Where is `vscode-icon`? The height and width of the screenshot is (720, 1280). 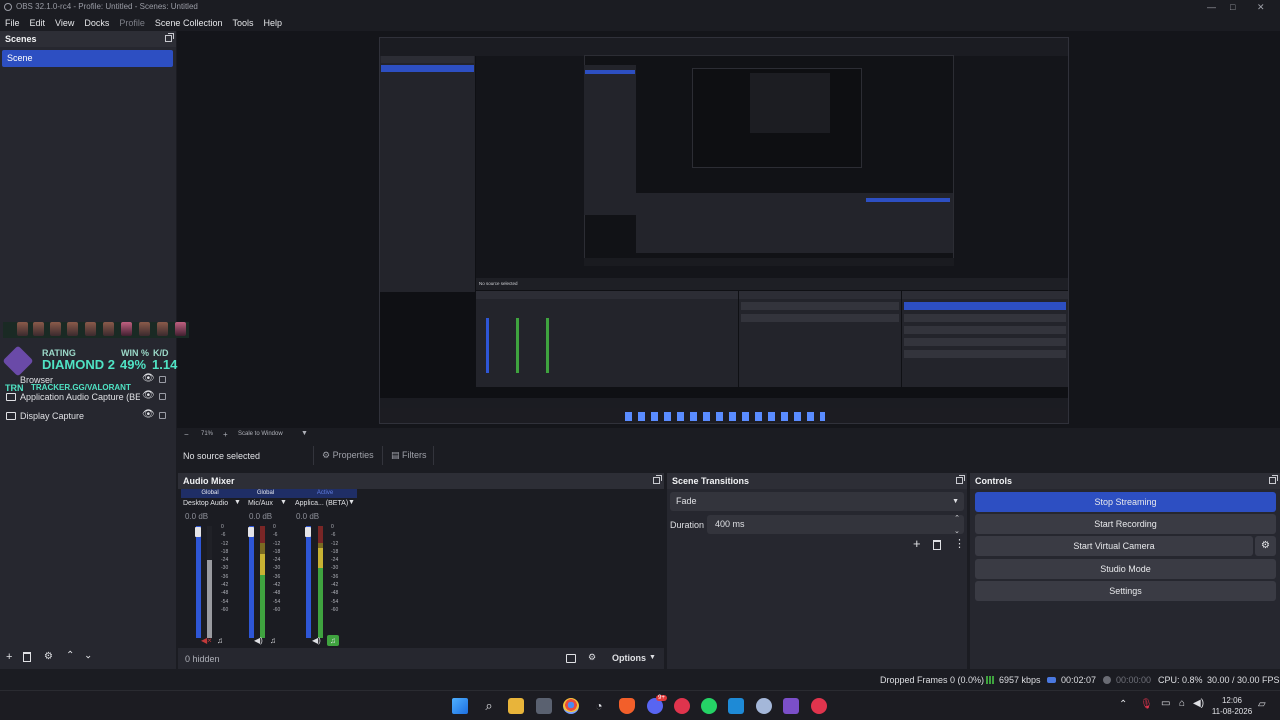
vscode-icon is located at coordinates (736, 706).